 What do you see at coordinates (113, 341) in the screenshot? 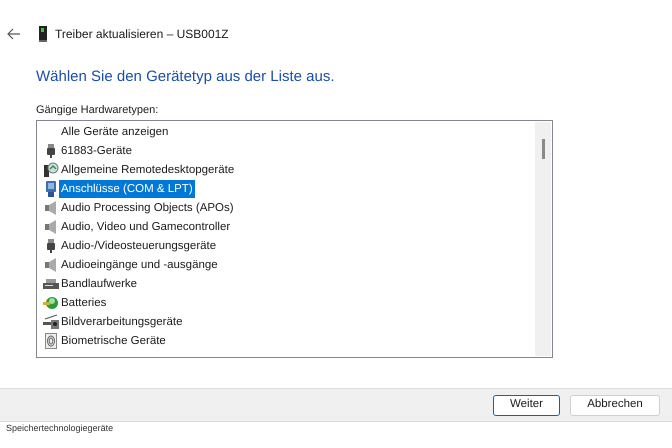
I see `list-item: Biometrische Geräte` at bounding box center [113, 341].